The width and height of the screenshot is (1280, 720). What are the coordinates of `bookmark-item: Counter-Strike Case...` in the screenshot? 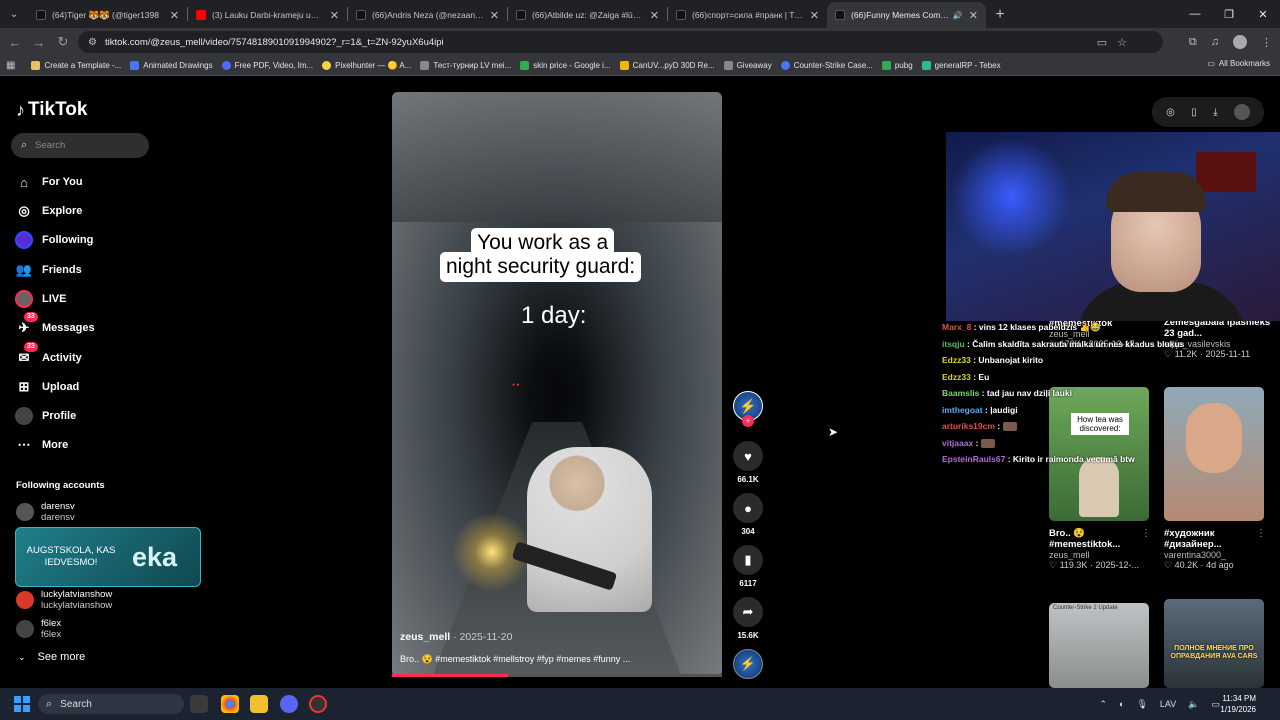 It's located at (826, 65).